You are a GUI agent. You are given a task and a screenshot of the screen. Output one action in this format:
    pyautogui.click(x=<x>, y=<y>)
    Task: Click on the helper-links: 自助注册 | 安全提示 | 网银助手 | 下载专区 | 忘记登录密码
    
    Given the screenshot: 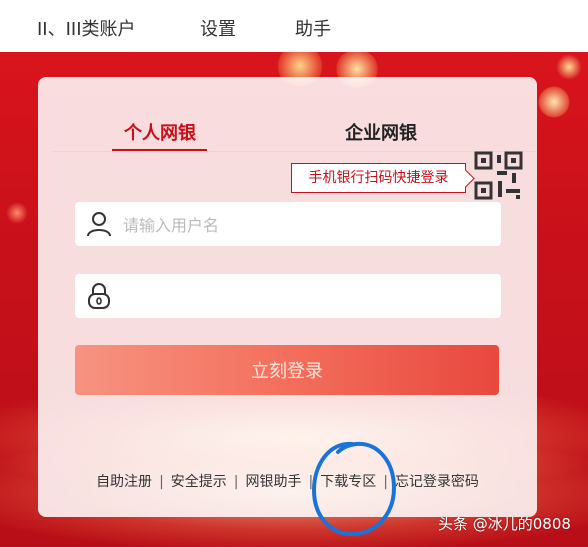 What is the action you would take?
    pyautogui.click(x=287, y=482)
    